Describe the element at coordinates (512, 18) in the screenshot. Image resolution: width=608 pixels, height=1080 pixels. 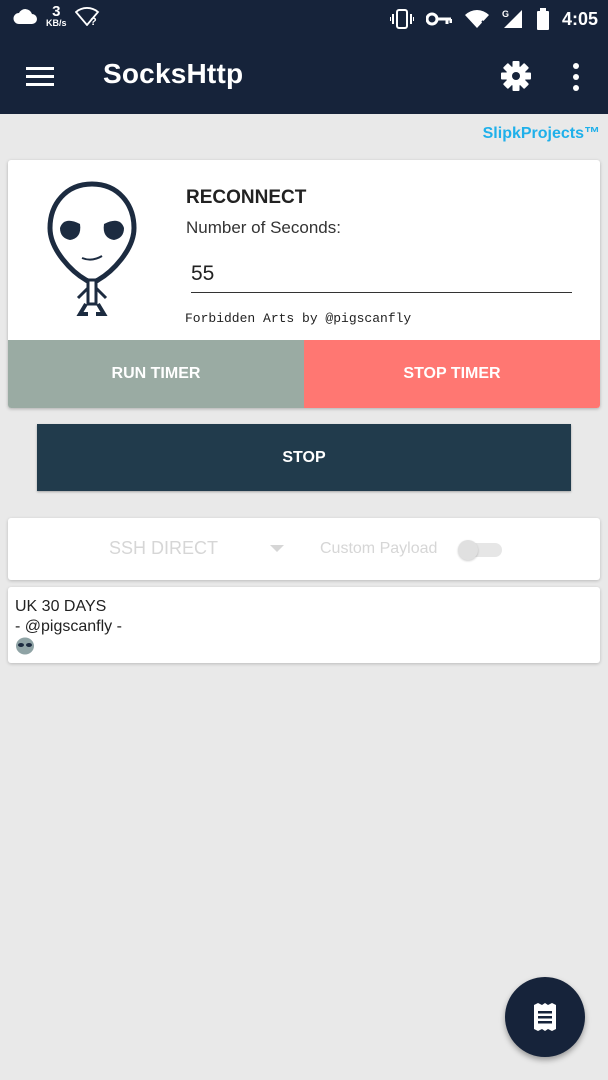
I see `signal-icon: G` at that location.